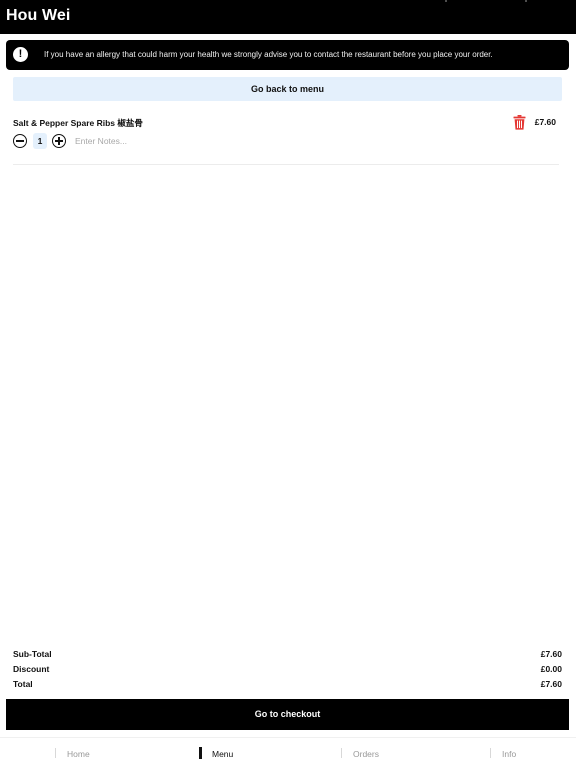 This screenshot has width=576, height=768. Describe the element at coordinates (286, 138) in the screenshot. I see `cart-item: Salt & Pepper Spare Ribs 椒盐骨 £7.60 1` at that location.